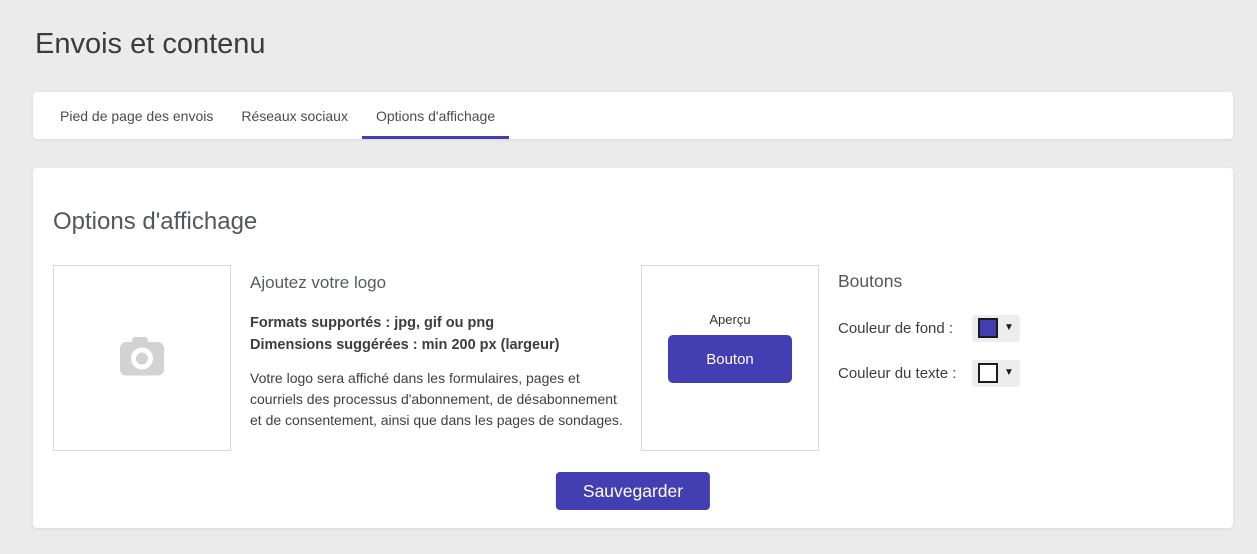 Image resolution: width=1257 pixels, height=554 pixels. What do you see at coordinates (988, 373) in the screenshot?
I see `text-color-swatch` at bounding box center [988, 373].